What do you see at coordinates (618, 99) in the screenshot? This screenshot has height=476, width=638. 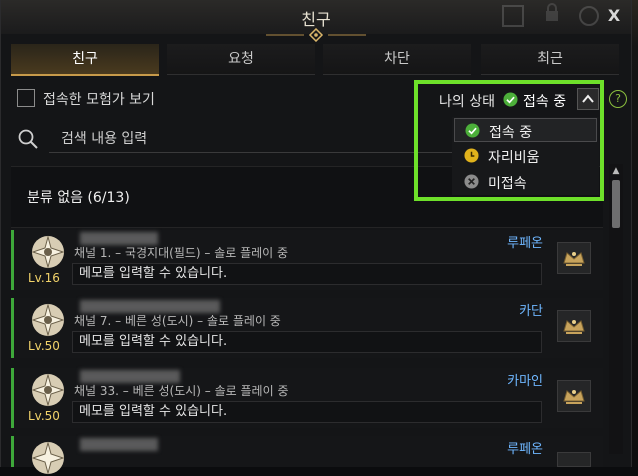 I see `help-icon: ?` at bounding box center [618, 99].